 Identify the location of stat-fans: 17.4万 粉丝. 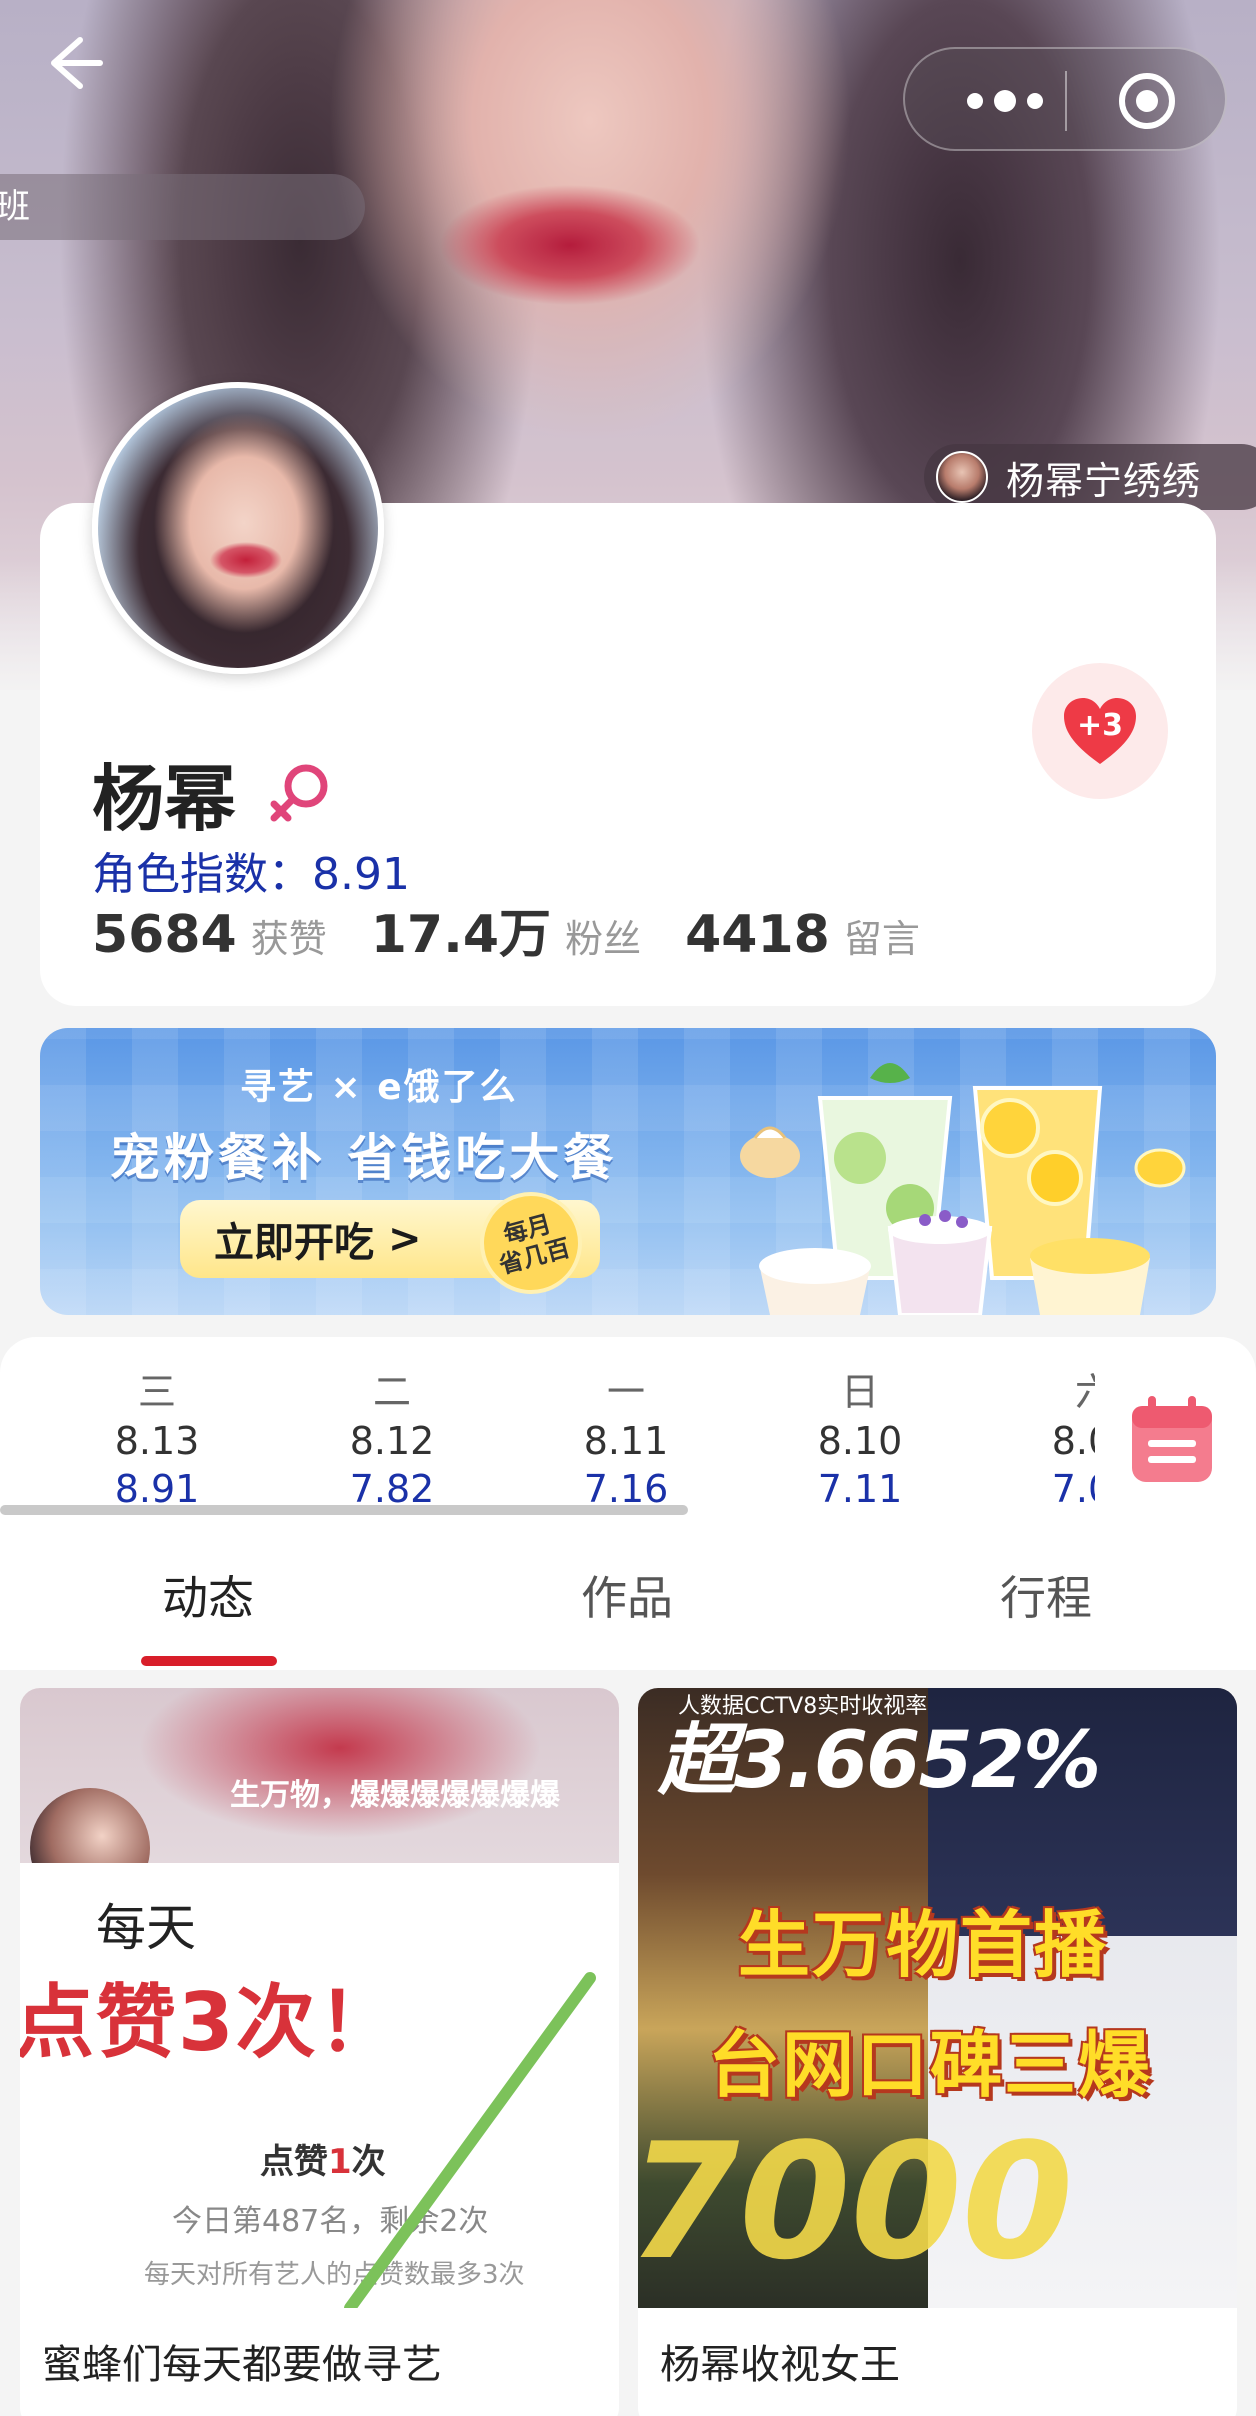
(506, 929).